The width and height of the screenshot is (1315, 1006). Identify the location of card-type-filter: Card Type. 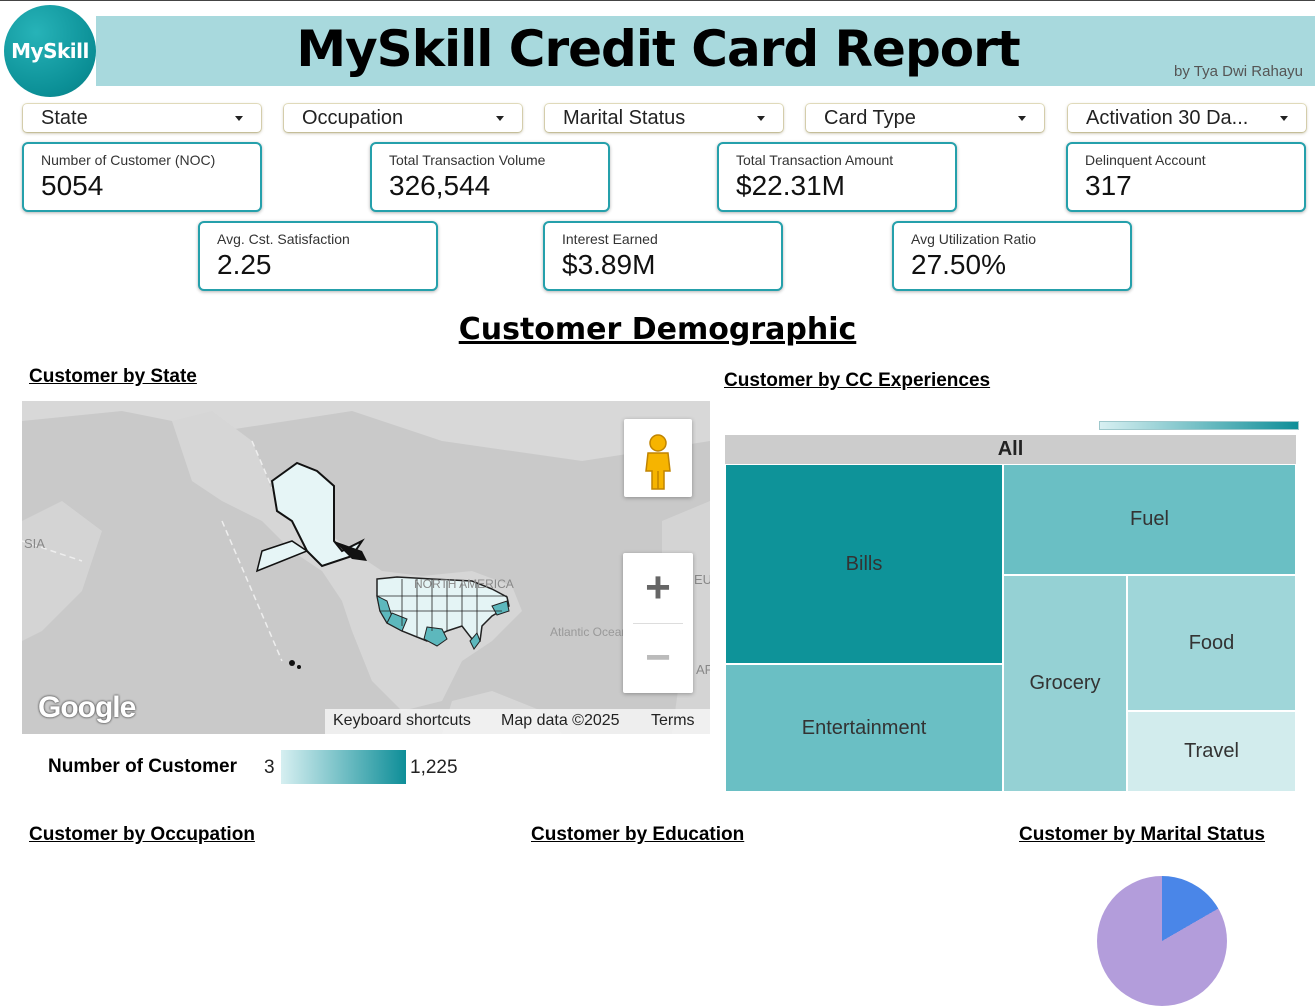
(925, 118).